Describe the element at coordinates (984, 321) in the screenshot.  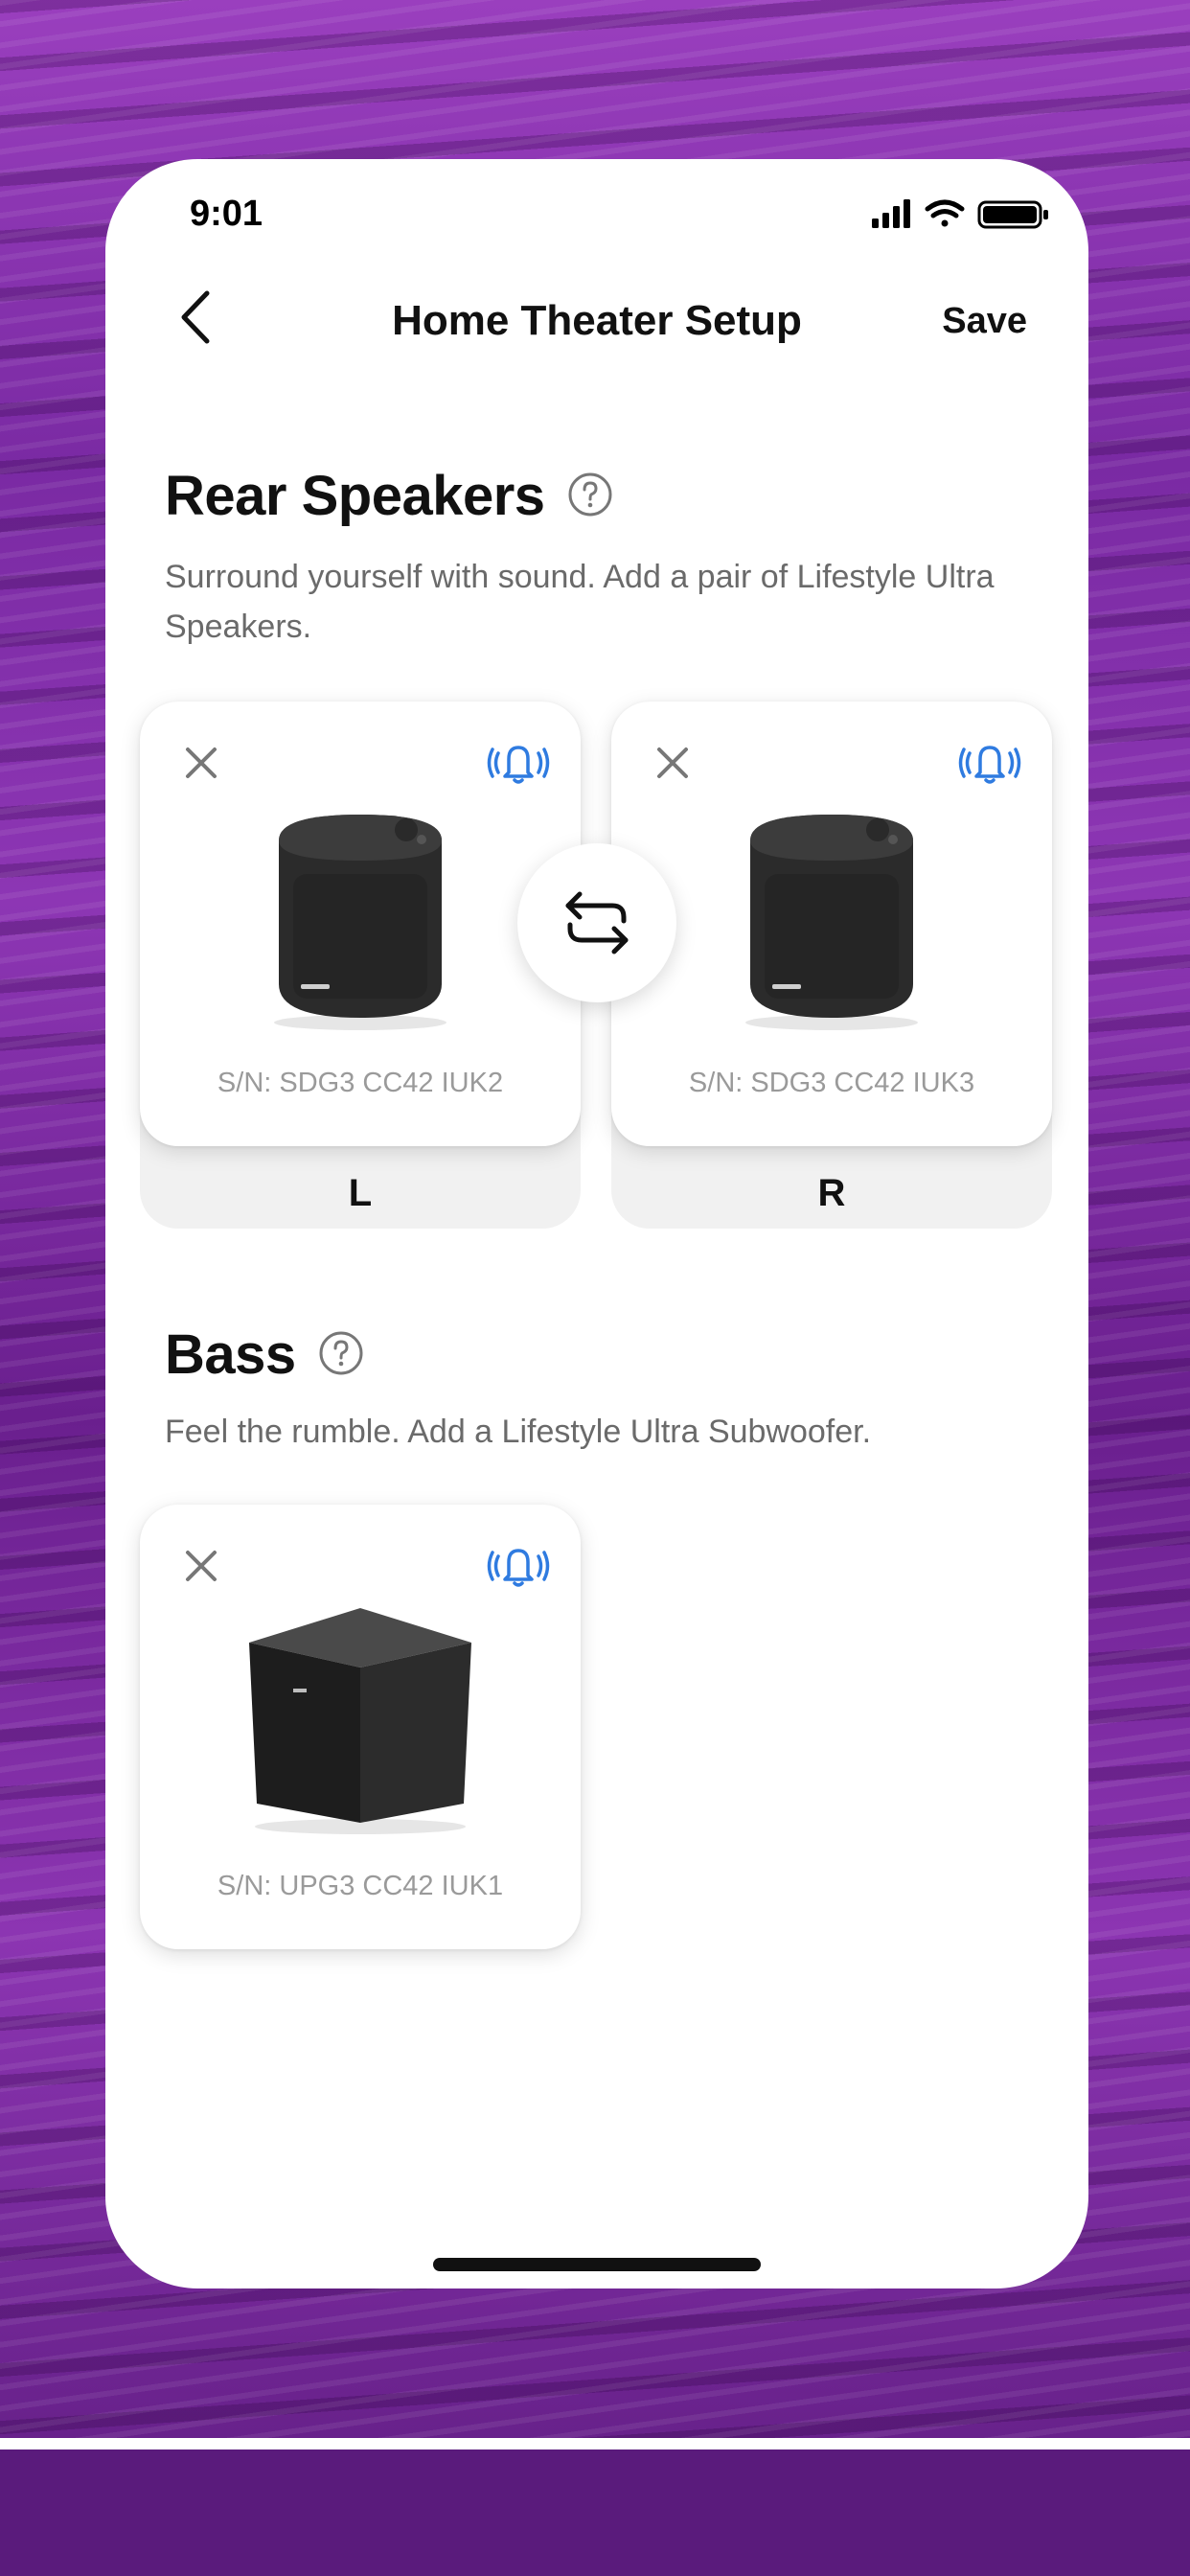
I see `save-button: Save` at that location.